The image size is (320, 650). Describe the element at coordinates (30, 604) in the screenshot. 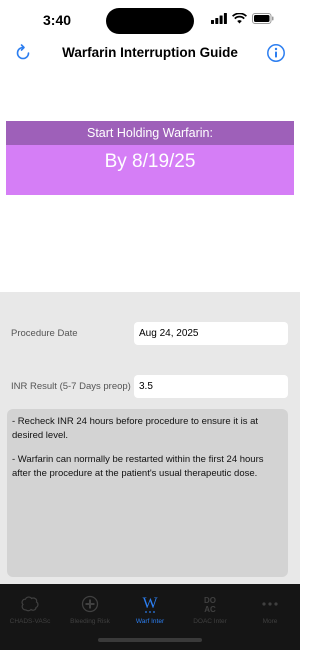

I see `brain-icon` at that location.